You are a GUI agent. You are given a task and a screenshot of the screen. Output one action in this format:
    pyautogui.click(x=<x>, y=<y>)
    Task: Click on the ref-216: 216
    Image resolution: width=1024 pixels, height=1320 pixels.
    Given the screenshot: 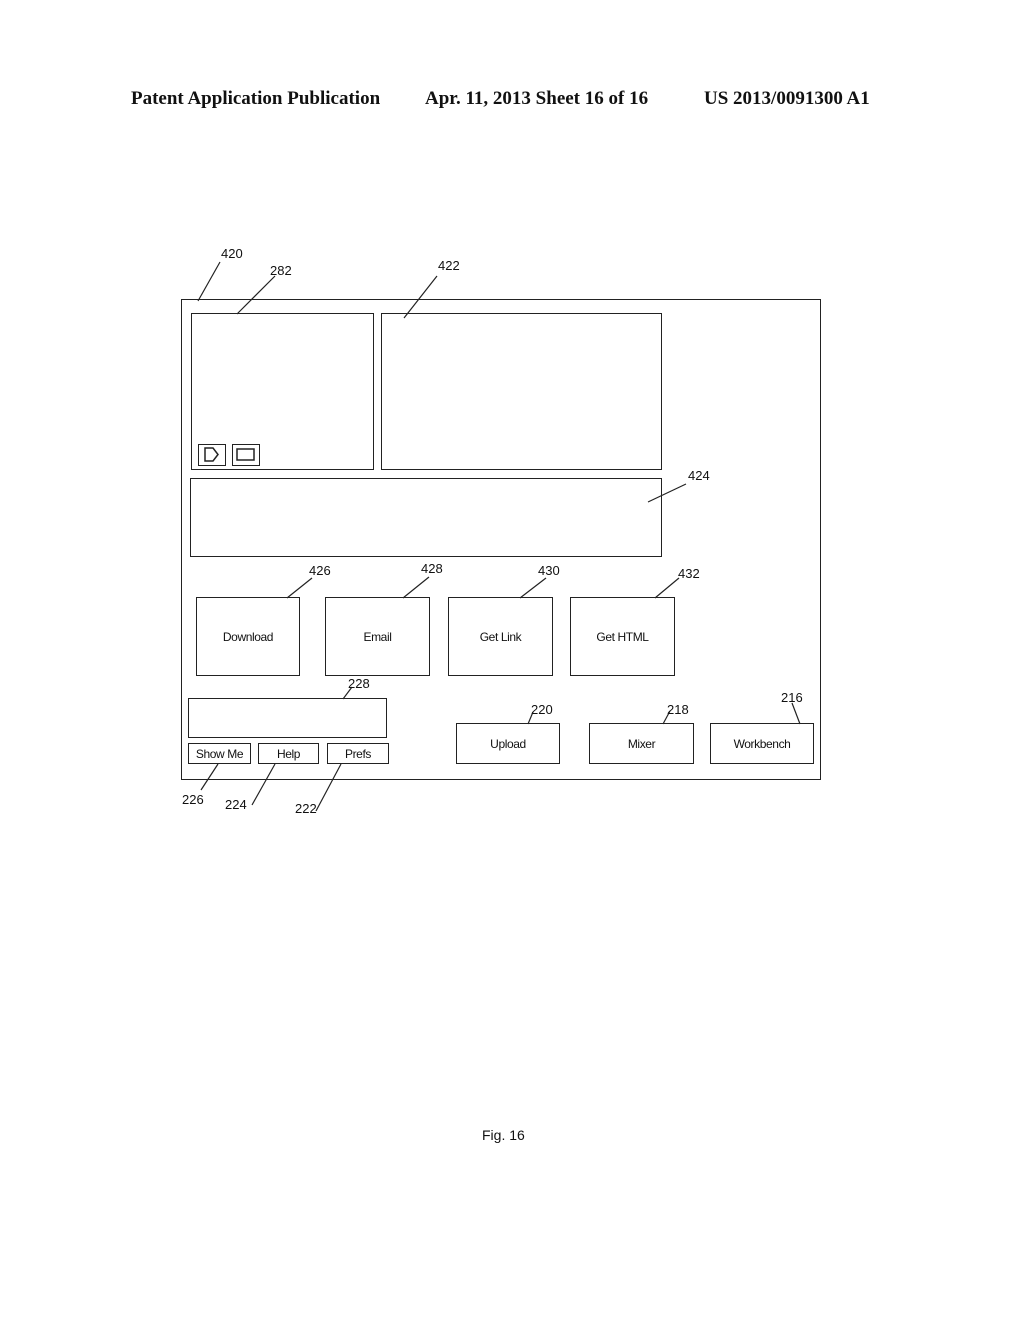 What is the action you would take?
    pyautogui.click(x=792, y=697)
    